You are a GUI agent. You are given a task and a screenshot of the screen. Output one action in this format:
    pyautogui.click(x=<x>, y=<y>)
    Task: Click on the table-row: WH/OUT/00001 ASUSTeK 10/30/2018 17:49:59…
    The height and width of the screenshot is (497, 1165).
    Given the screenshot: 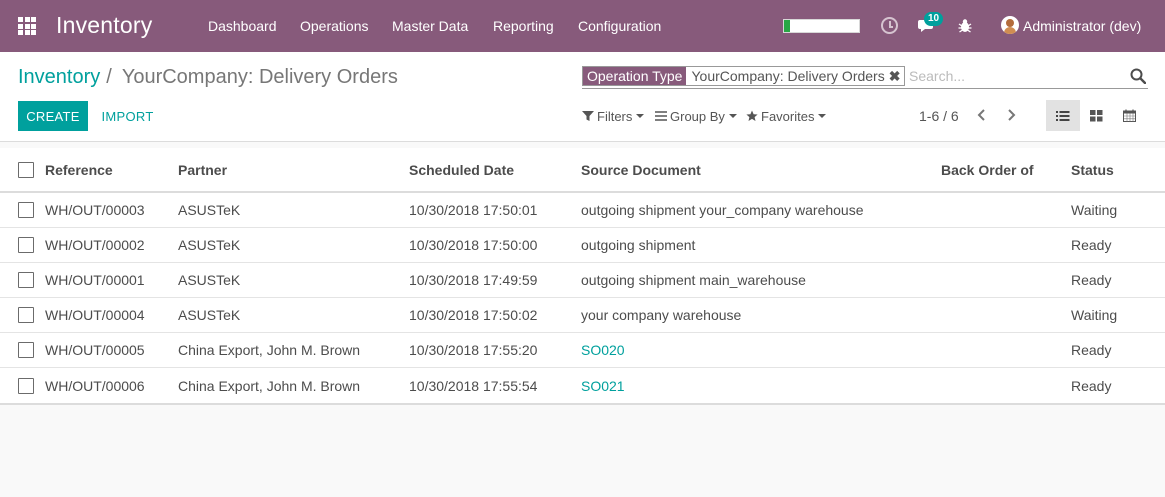 What is the action you would take?
    pyautogui.click(x=582, y=280)
    